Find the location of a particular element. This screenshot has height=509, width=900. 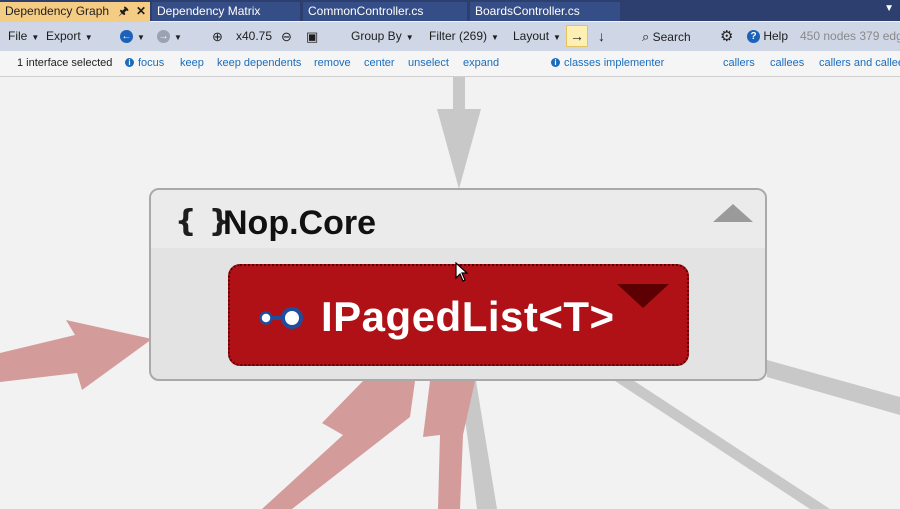

callers-and-callees-action: callers and callees is located at coordinates (859, 63).